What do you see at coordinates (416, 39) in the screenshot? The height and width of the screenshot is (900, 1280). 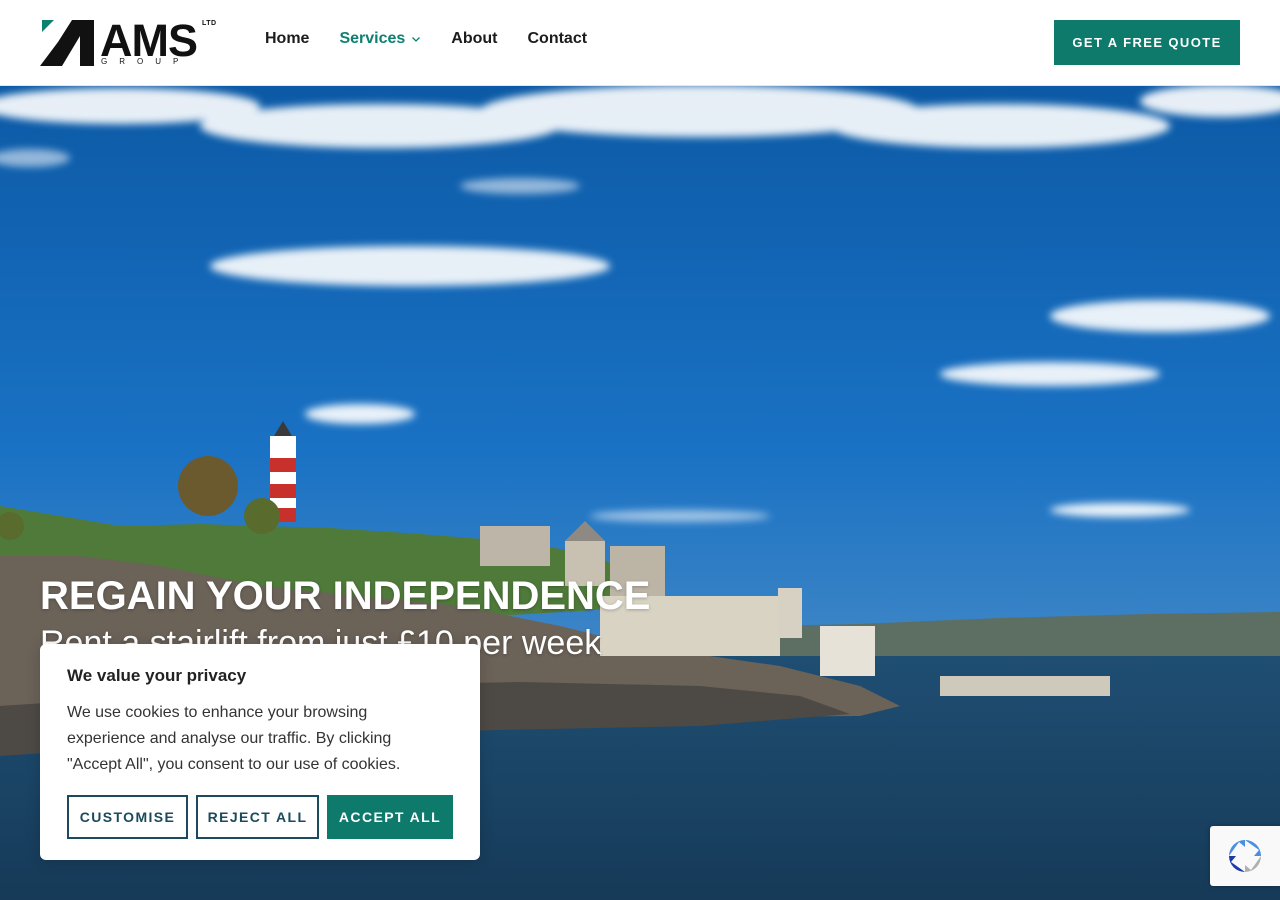 I see `chevron-down-icon` at bounding box center [416, 39].